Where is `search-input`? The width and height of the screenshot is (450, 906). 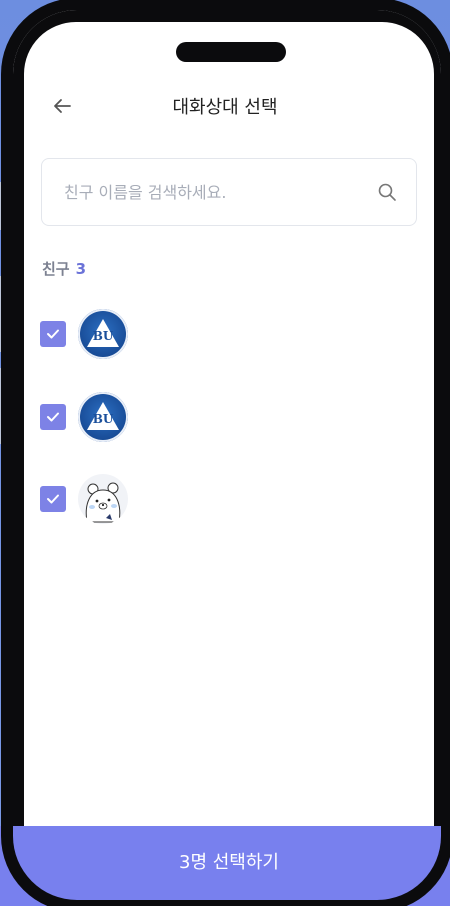 search-input is located at coordinates (219, 192).